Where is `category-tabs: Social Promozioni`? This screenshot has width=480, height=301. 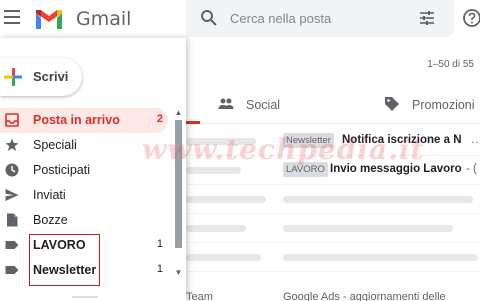
category-tabs: Social Promozioni is located at coordinates (333, 105).